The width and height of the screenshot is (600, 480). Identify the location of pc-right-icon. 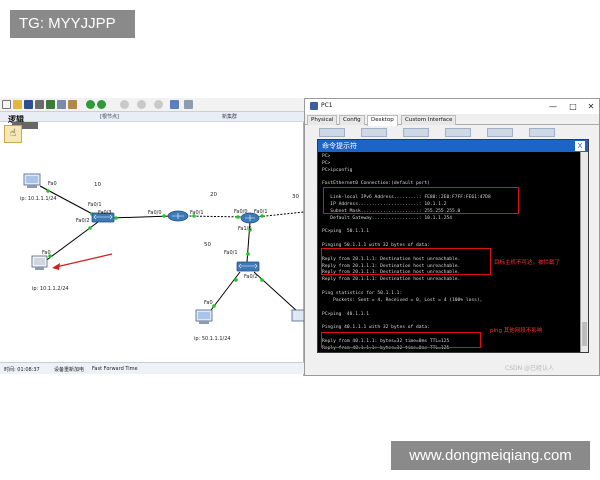
(297, 315).